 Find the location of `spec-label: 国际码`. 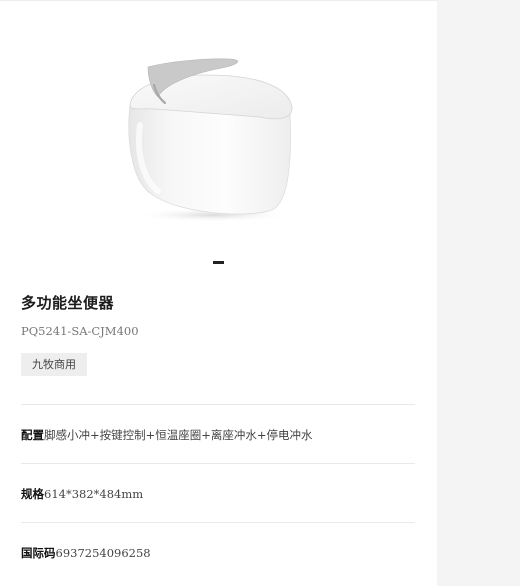

spec-label: 国际码 is located at coordinates (38, 553).